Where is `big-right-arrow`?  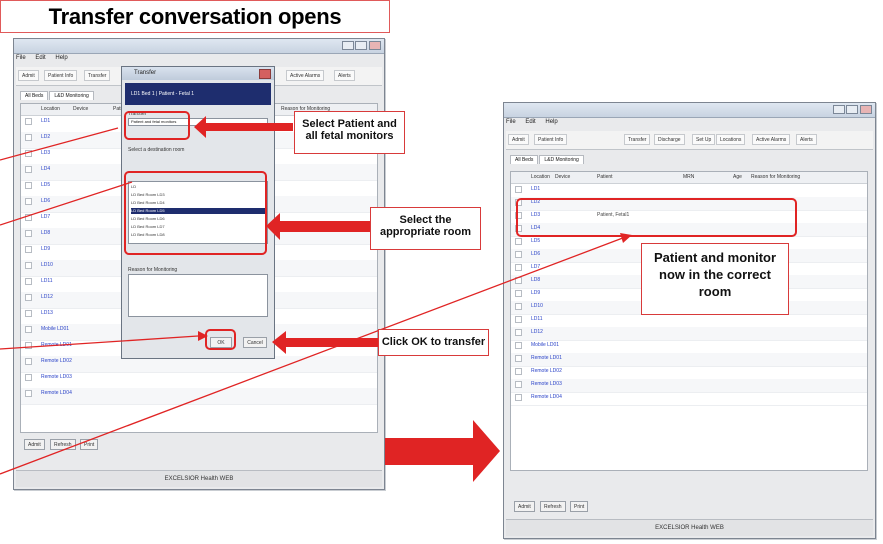 big-right-arrow is located at coordinates (442, 451).